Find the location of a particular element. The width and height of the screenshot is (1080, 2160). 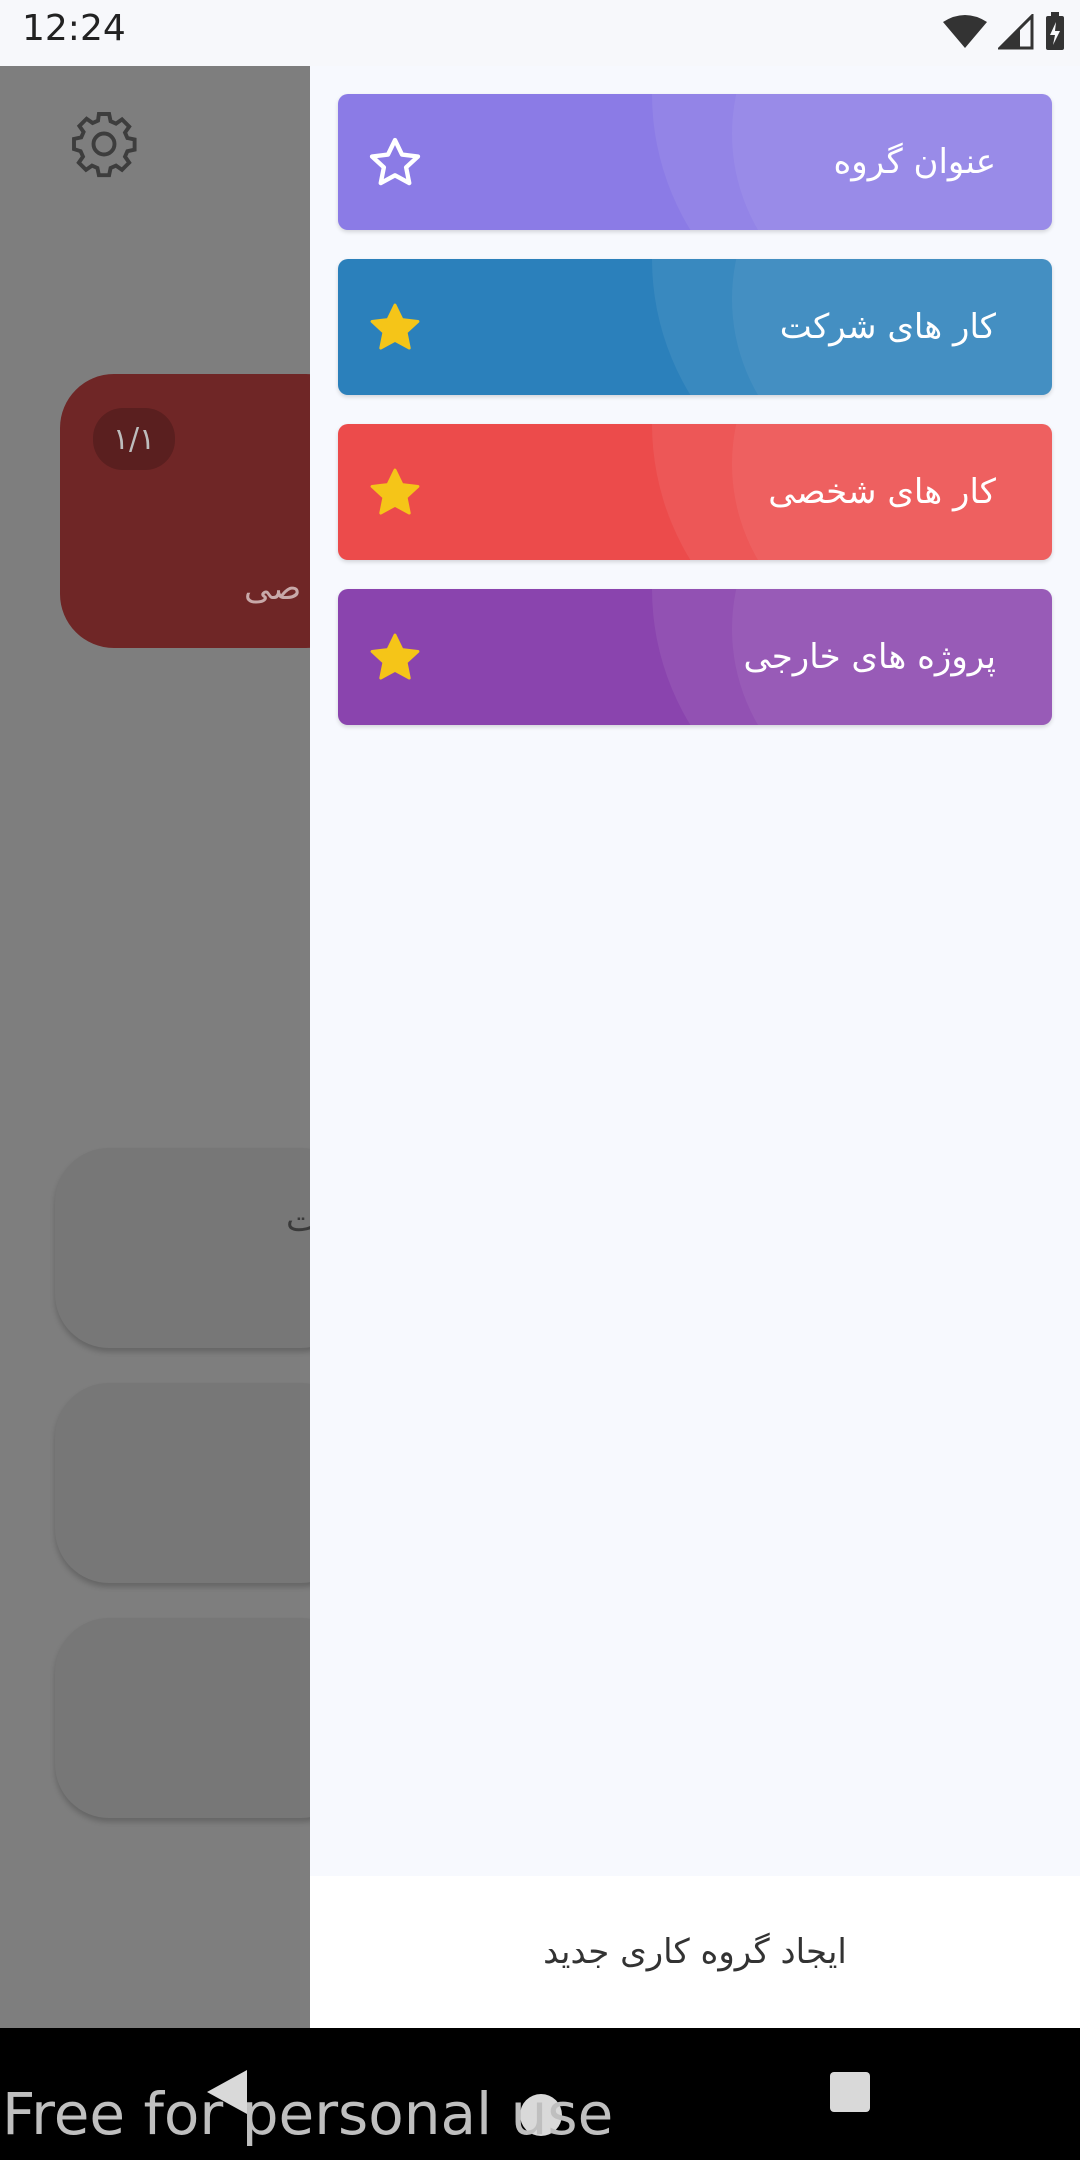

group-item-personal-tasks: کار های شخصی is located at coordinates (695, 492).